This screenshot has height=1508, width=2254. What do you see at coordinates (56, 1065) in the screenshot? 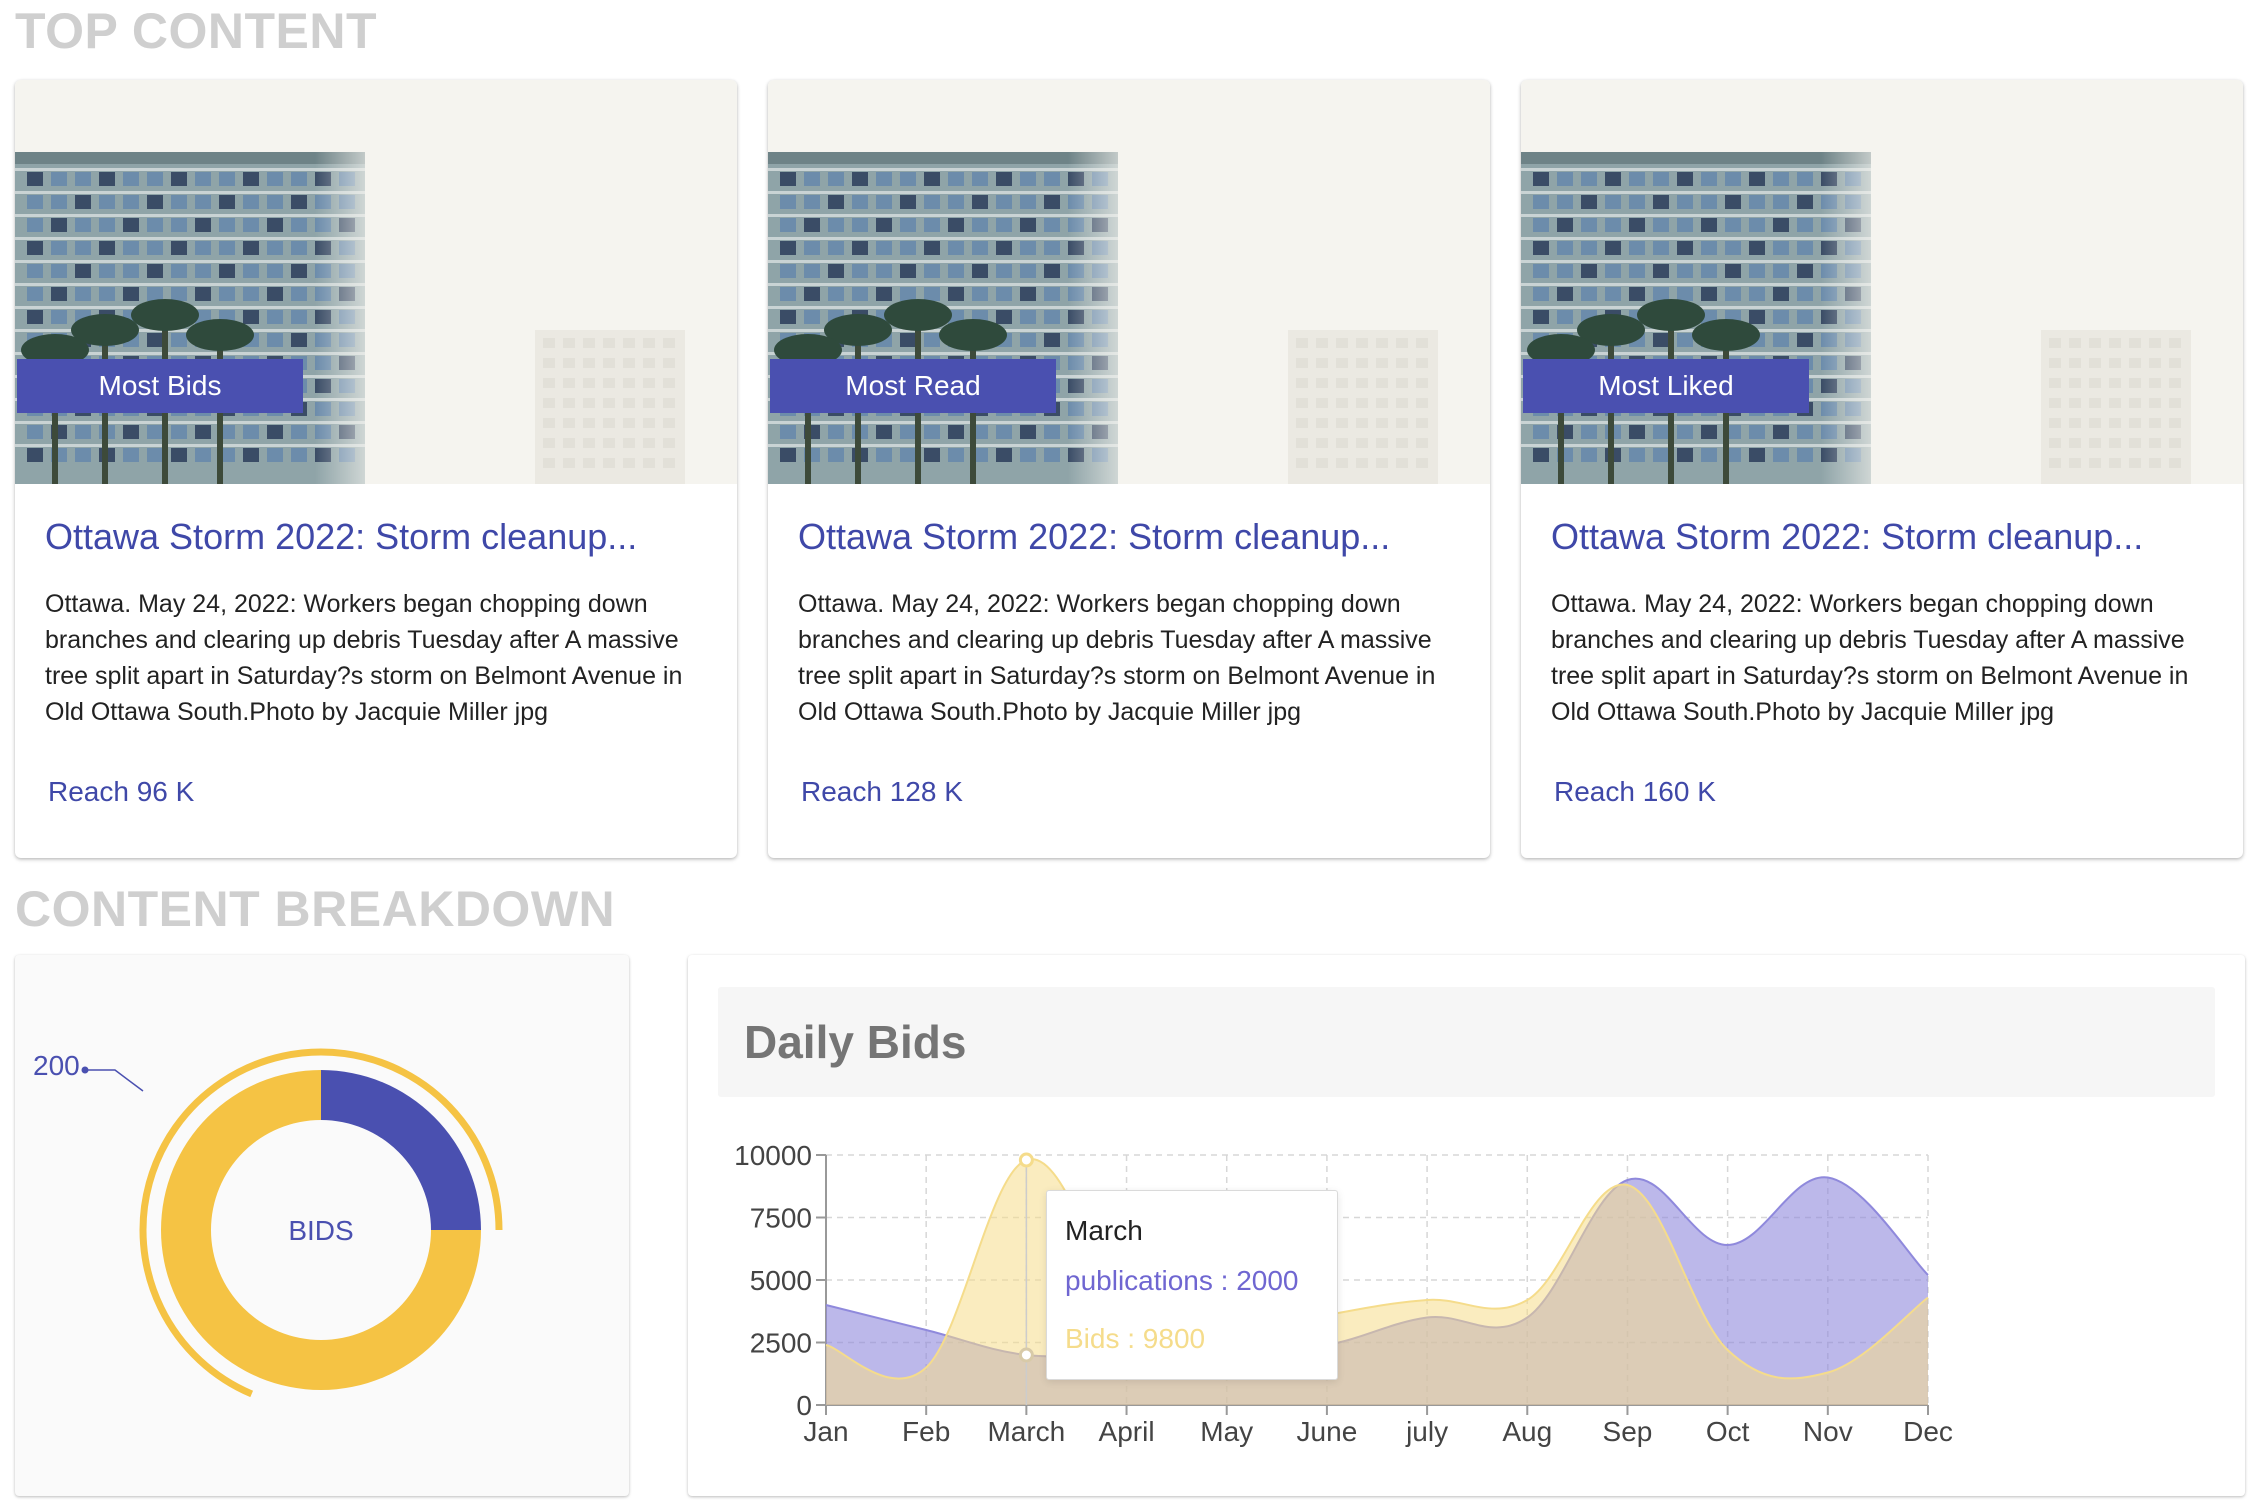
I see `callout-label: 200` at bounding box center [56, 1065].